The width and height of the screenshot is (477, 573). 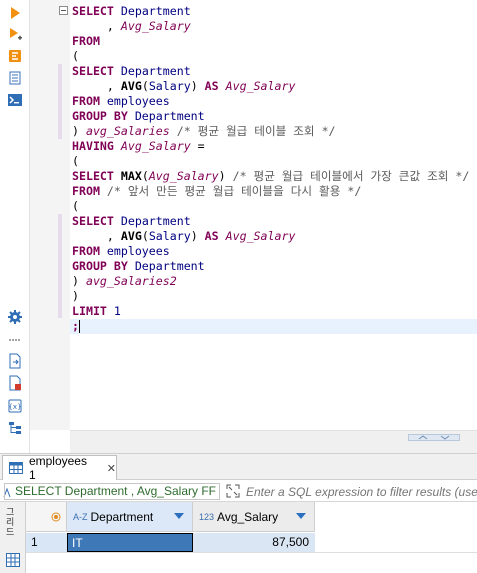 I want to click on grid-side-panel: 그리드, so click(x=13, y=537).